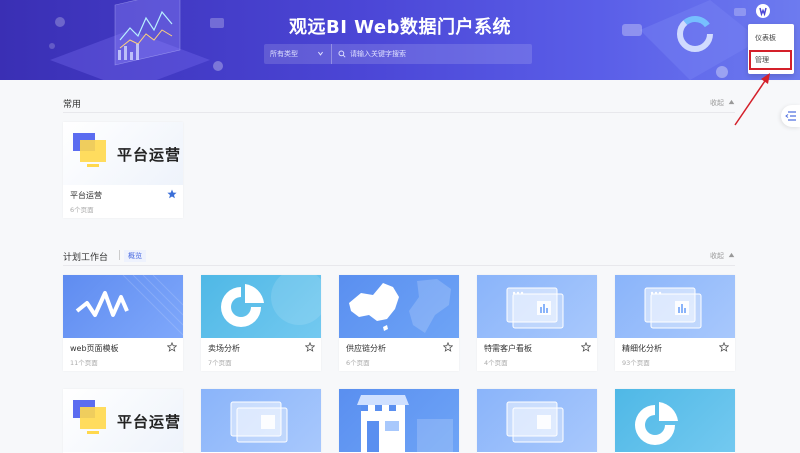 Image resolution: width=800 pixels, height=453 pixels. What do you see at coordinates (284, 54) in the screenshot?
I see `search-type-label: 所有类型` at bounding box center [284, 54].